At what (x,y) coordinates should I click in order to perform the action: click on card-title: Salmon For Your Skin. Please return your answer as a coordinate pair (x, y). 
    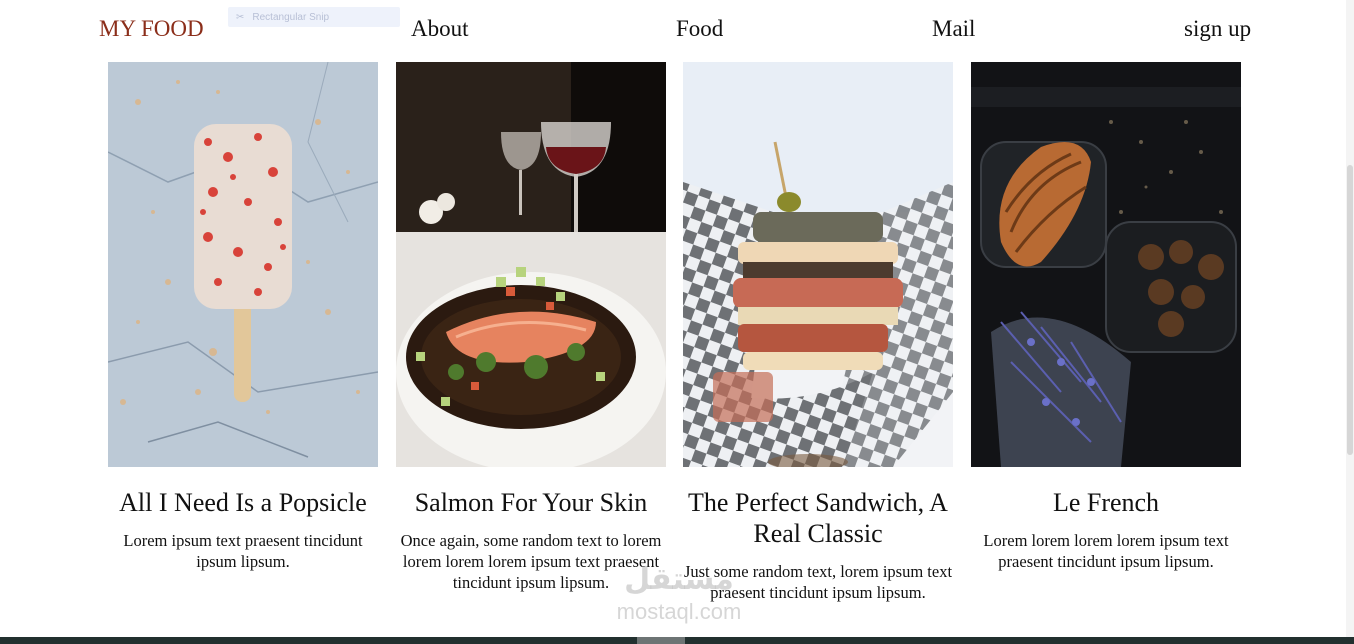
    Looking at the image, I should click on (531, 502).